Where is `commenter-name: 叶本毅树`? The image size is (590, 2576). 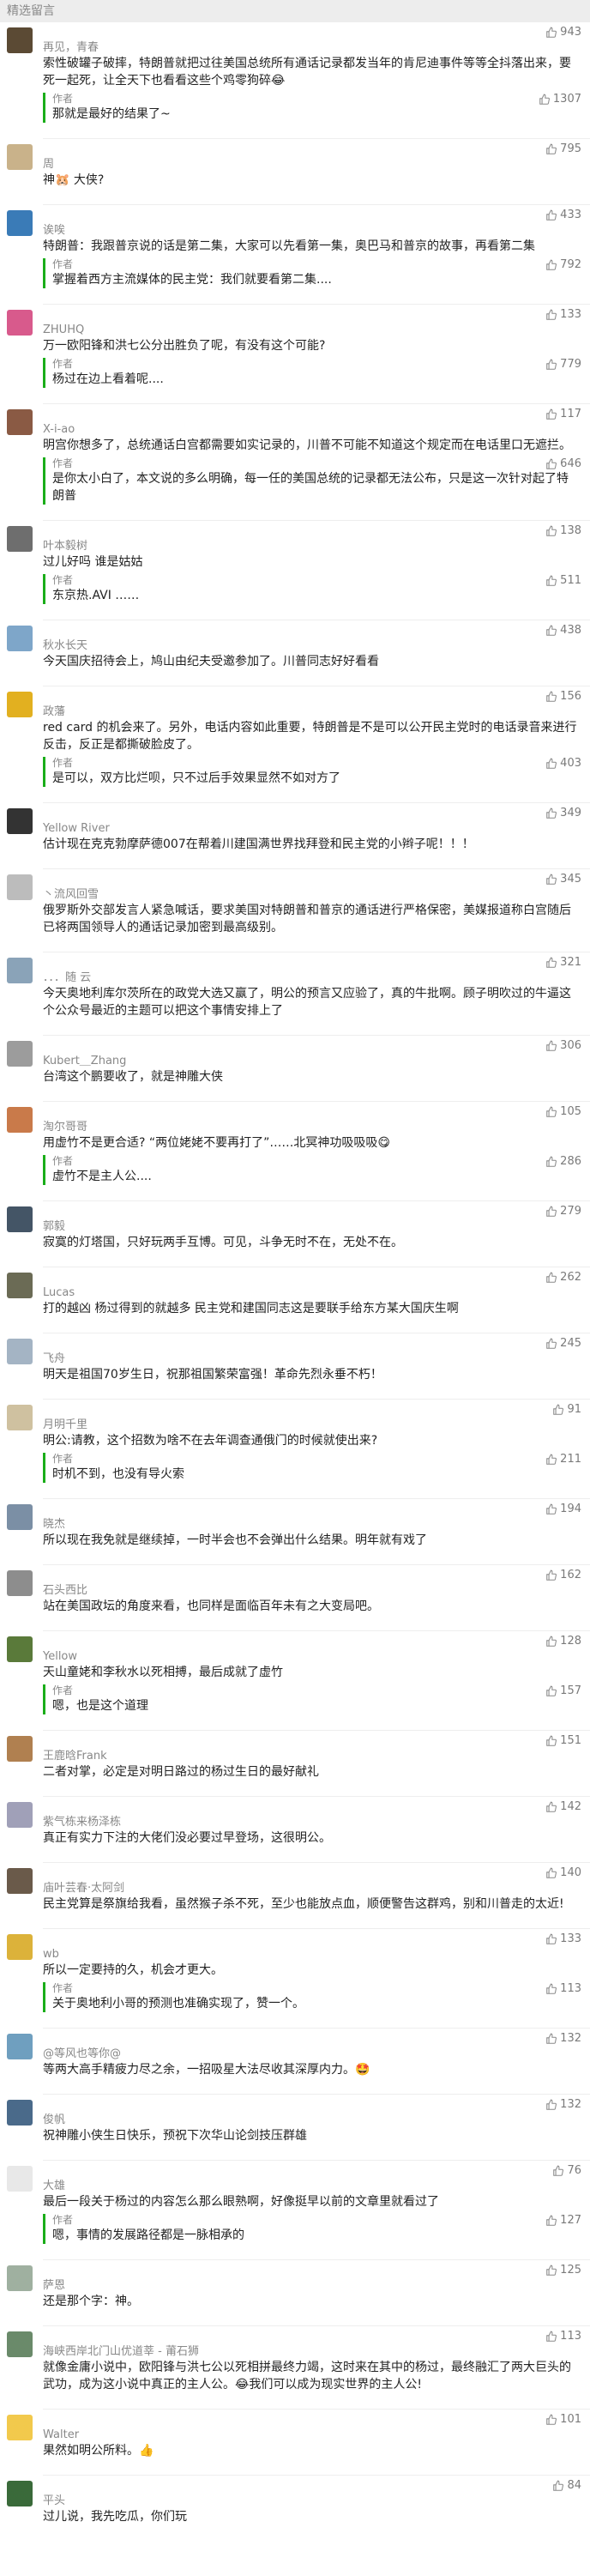
commenter-name: 叶本毅树 is located at coordinates (310, 544).